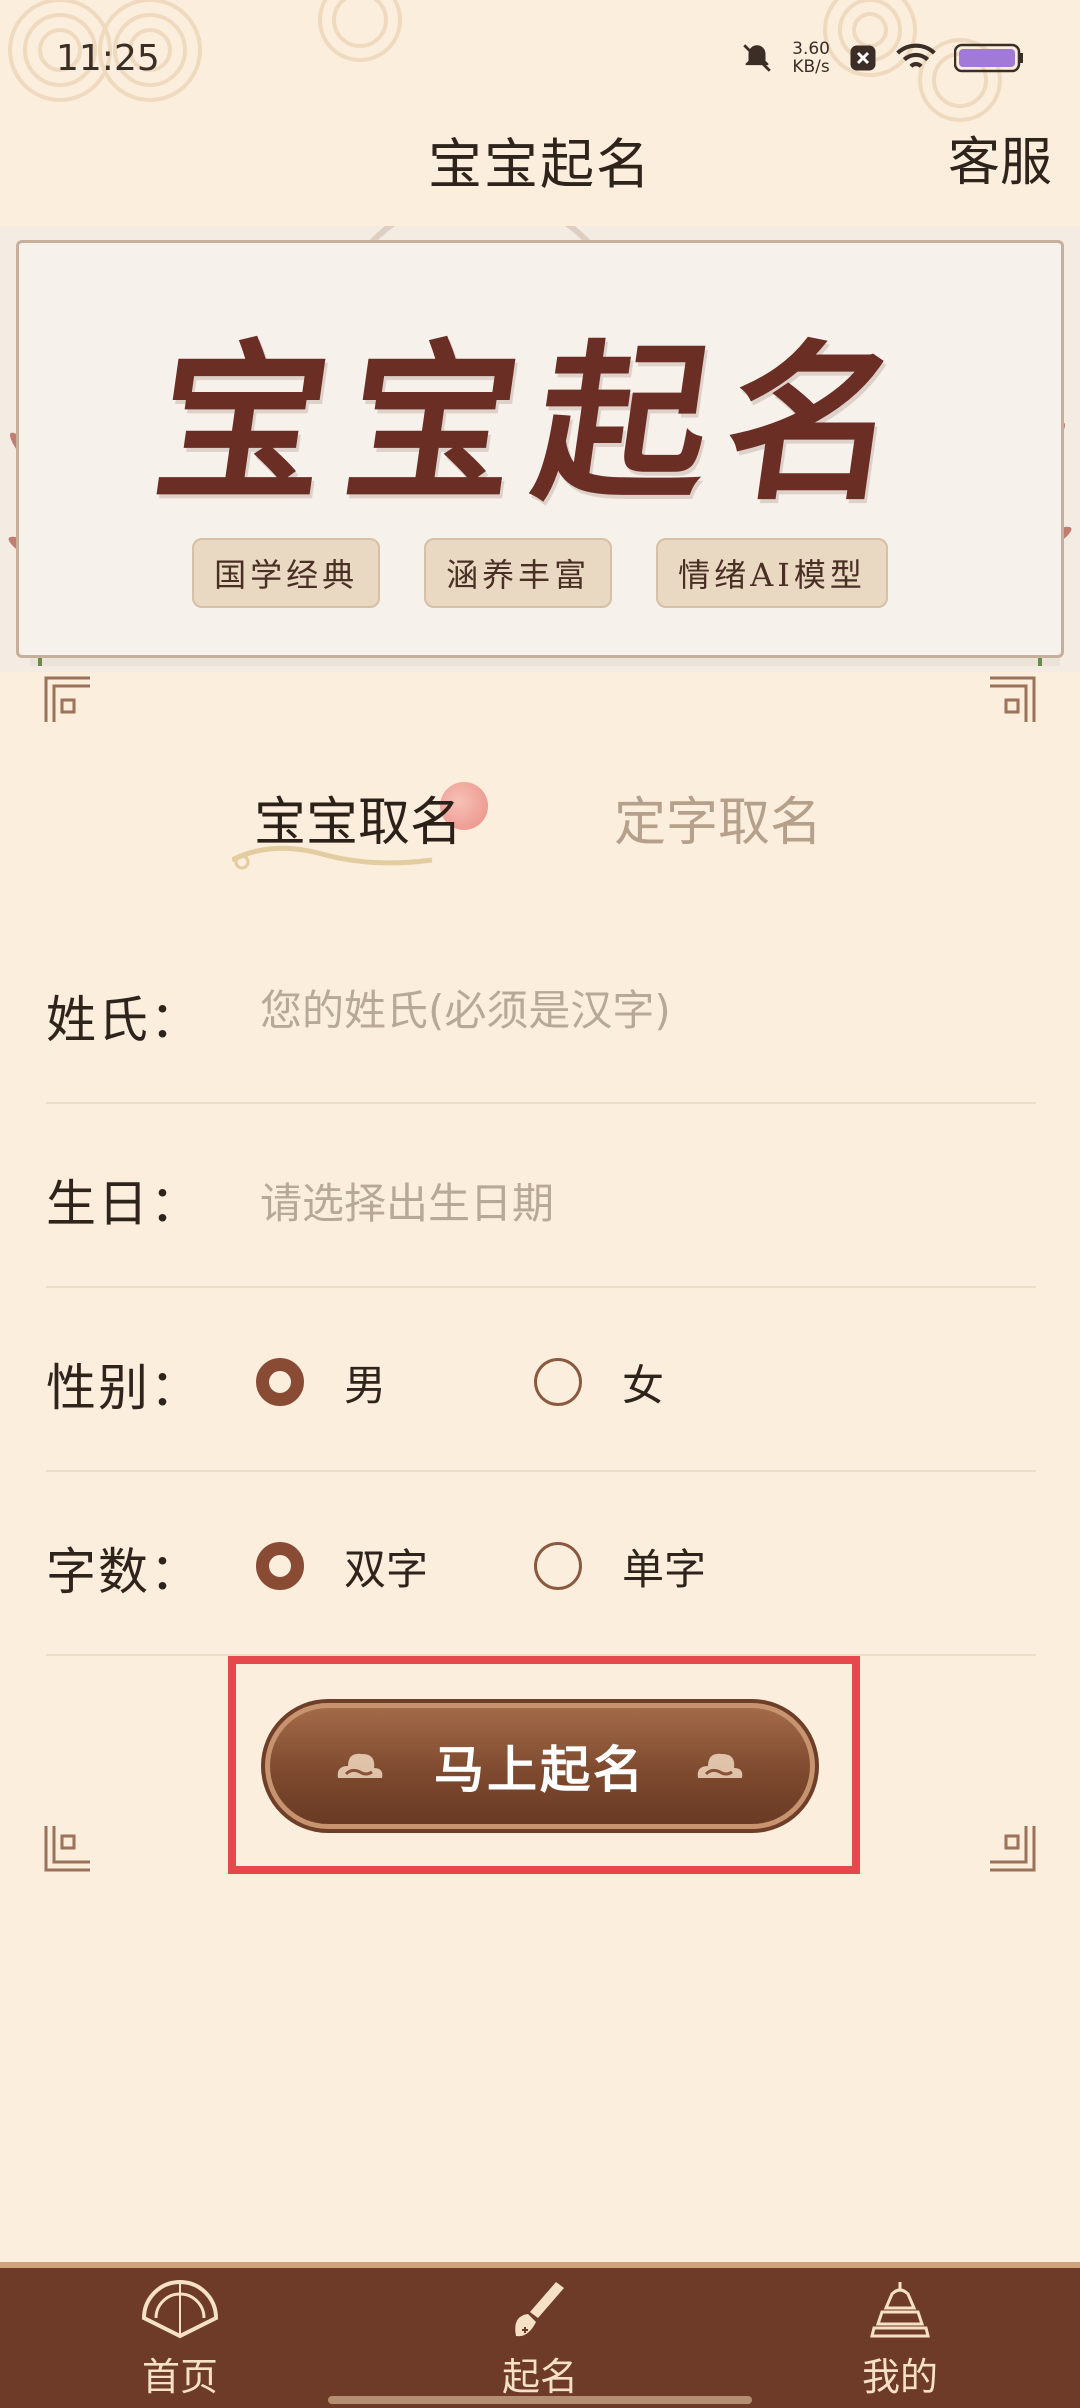 This screenshot has height=2408, width=1080. I want to click on banner-tag: 国学经典, so click(286, 573).